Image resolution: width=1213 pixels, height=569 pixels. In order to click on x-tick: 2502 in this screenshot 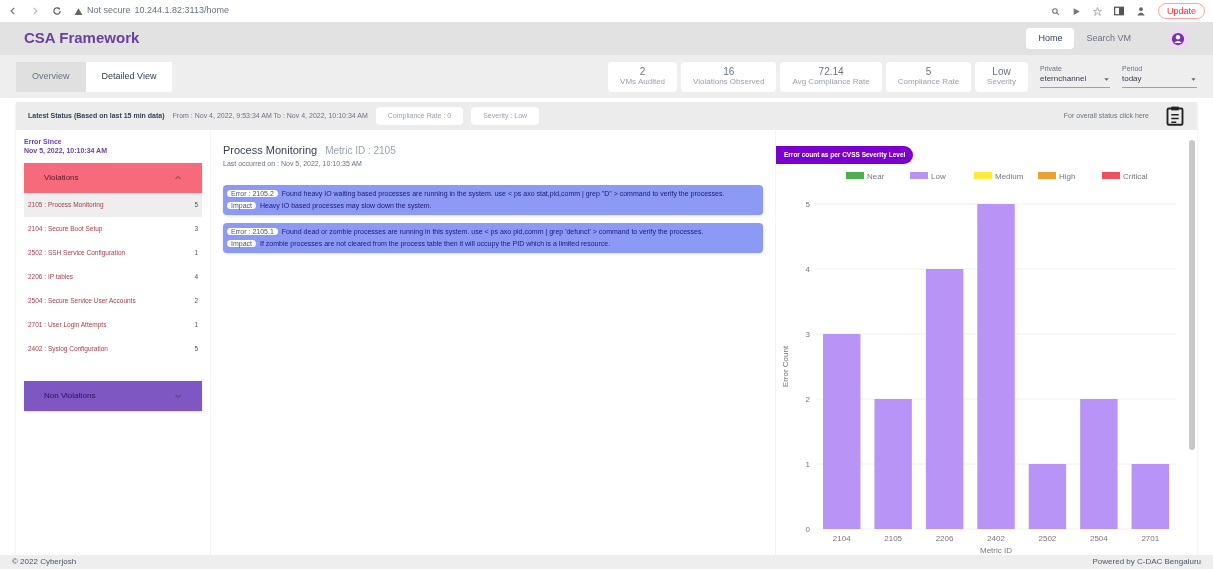, I will do `click(1047, 538)`.